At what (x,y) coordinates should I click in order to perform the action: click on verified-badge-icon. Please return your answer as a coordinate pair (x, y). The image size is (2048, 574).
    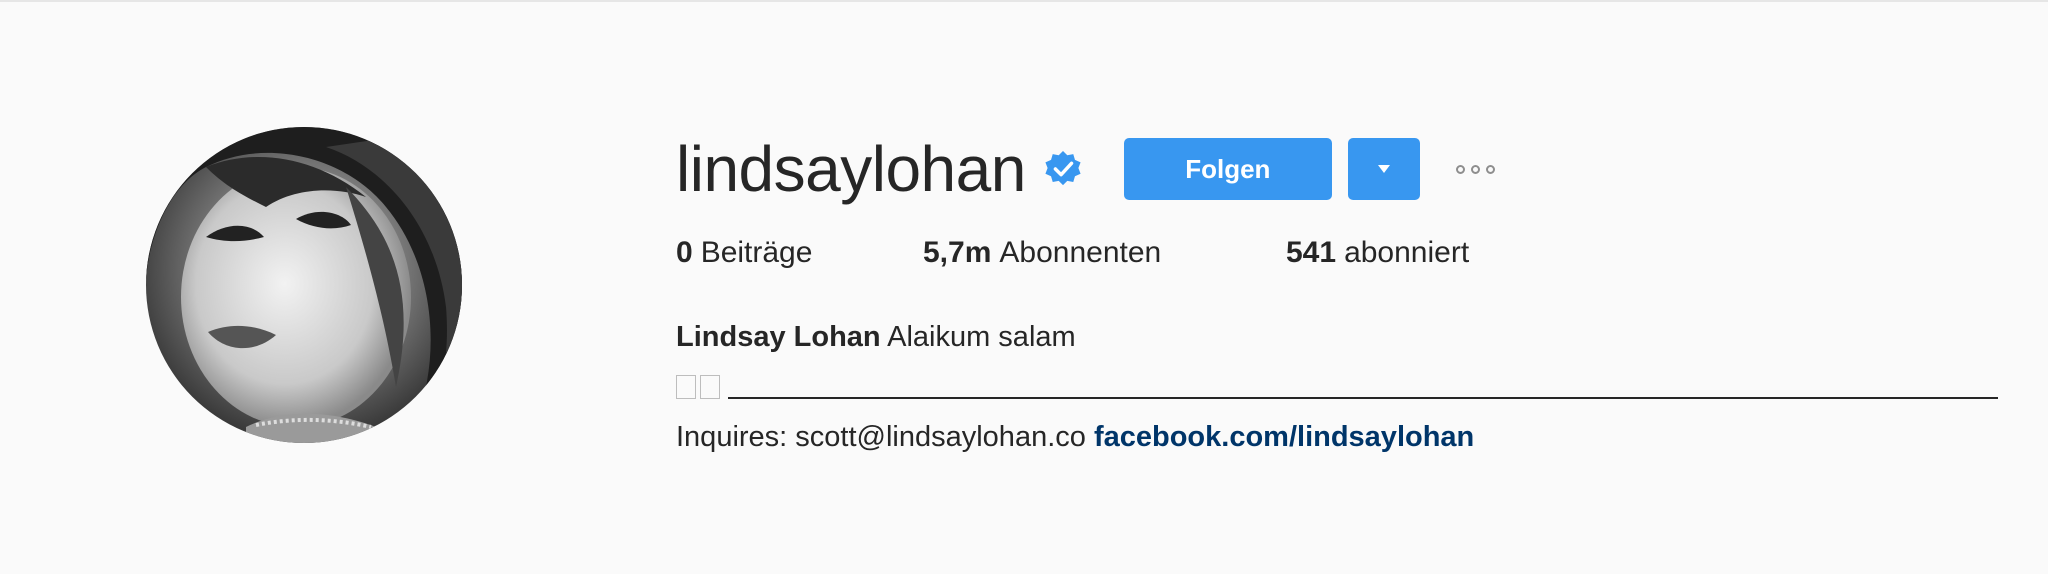
    Looking at the image, I should click on (1063, 169).